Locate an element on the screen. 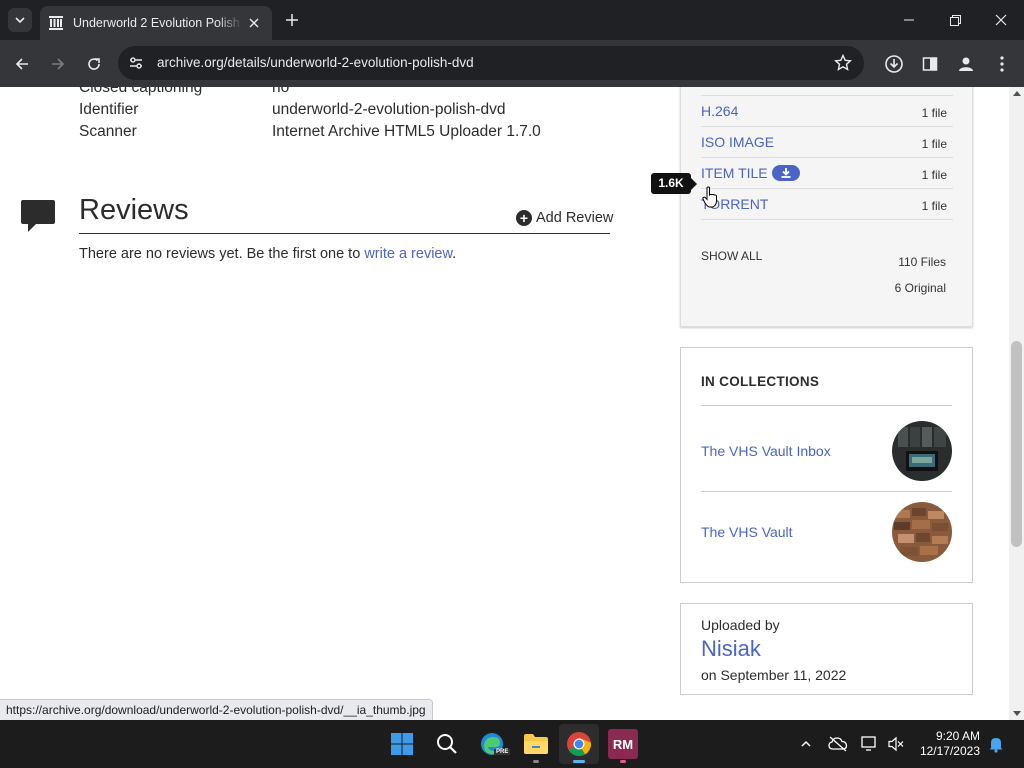  reviews-empty-end: . is located at coordinates (454, 254).